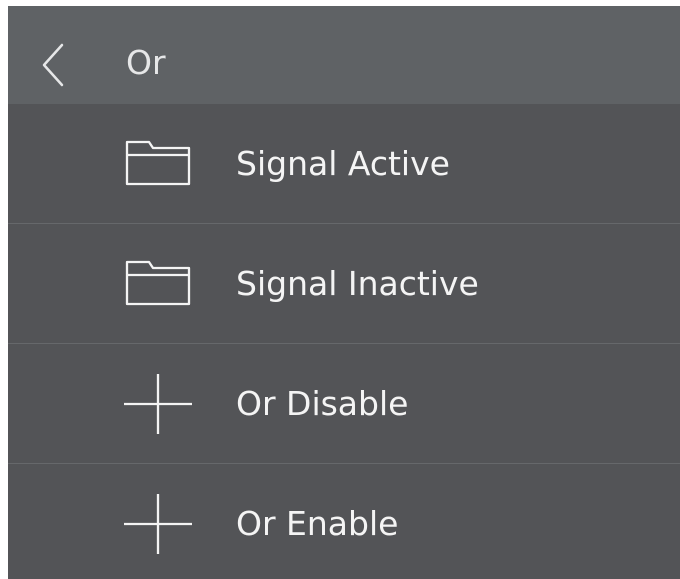 The height and width of the screenshot is (579, 680). Describe the element at coordinates (53, 65) in the screenshot. I see `chevron-left-icon` at that location.